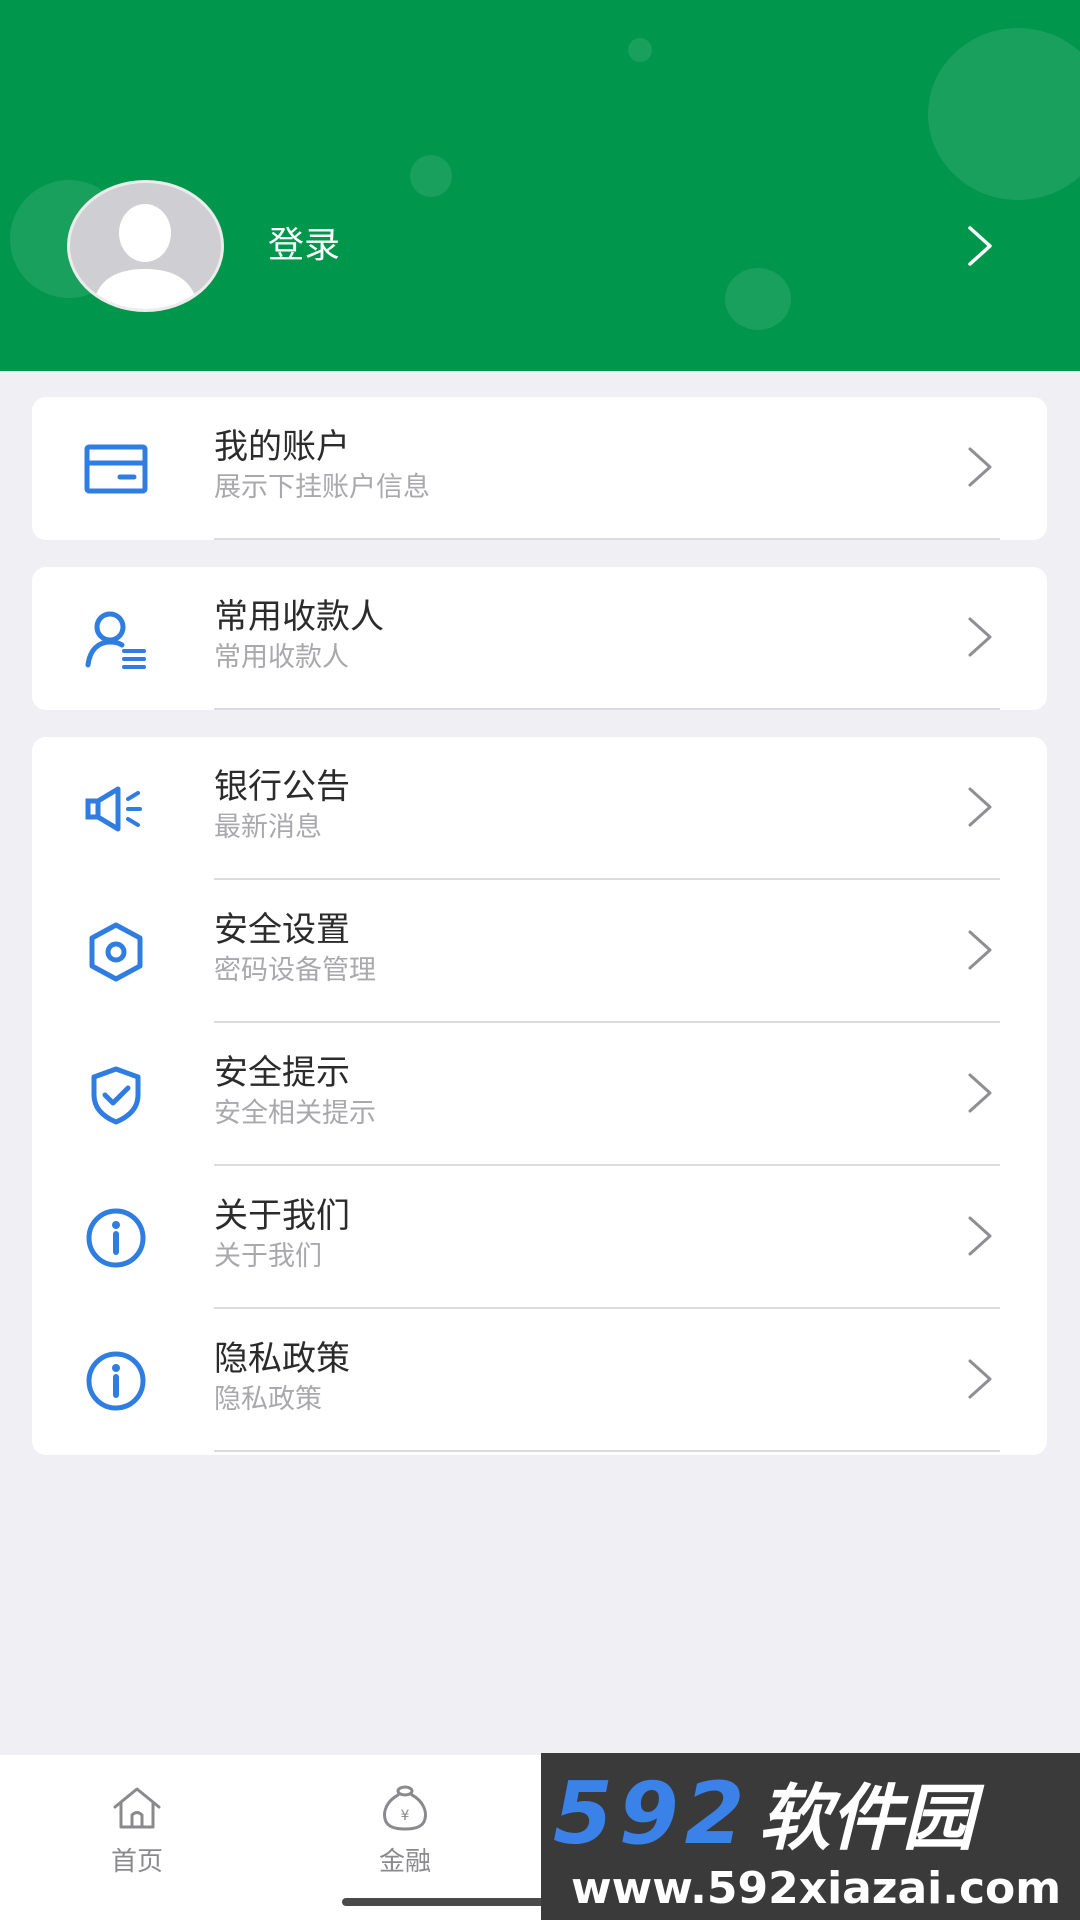 This screenshot has width=1080, height=1920. Describe the element at coordinates (404, 1862) in the screenshot. I see `tab-label: 金融` at that location.